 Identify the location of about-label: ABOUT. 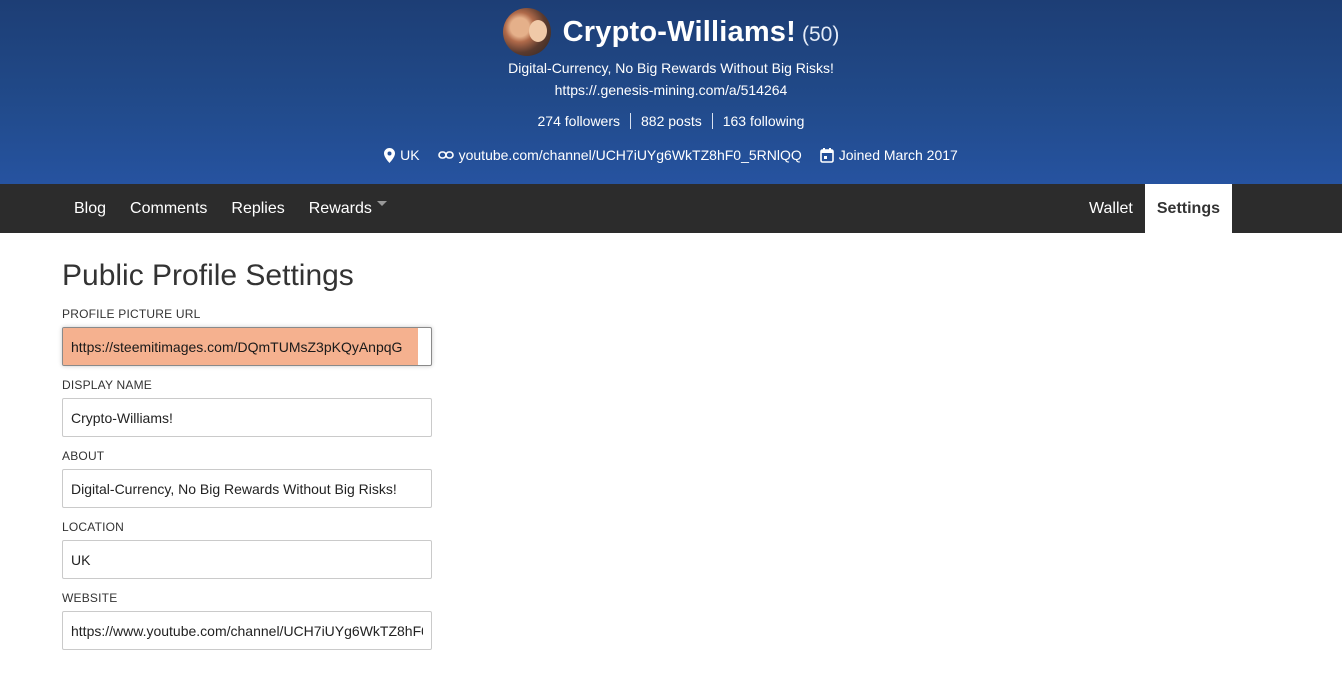
(83, 456).